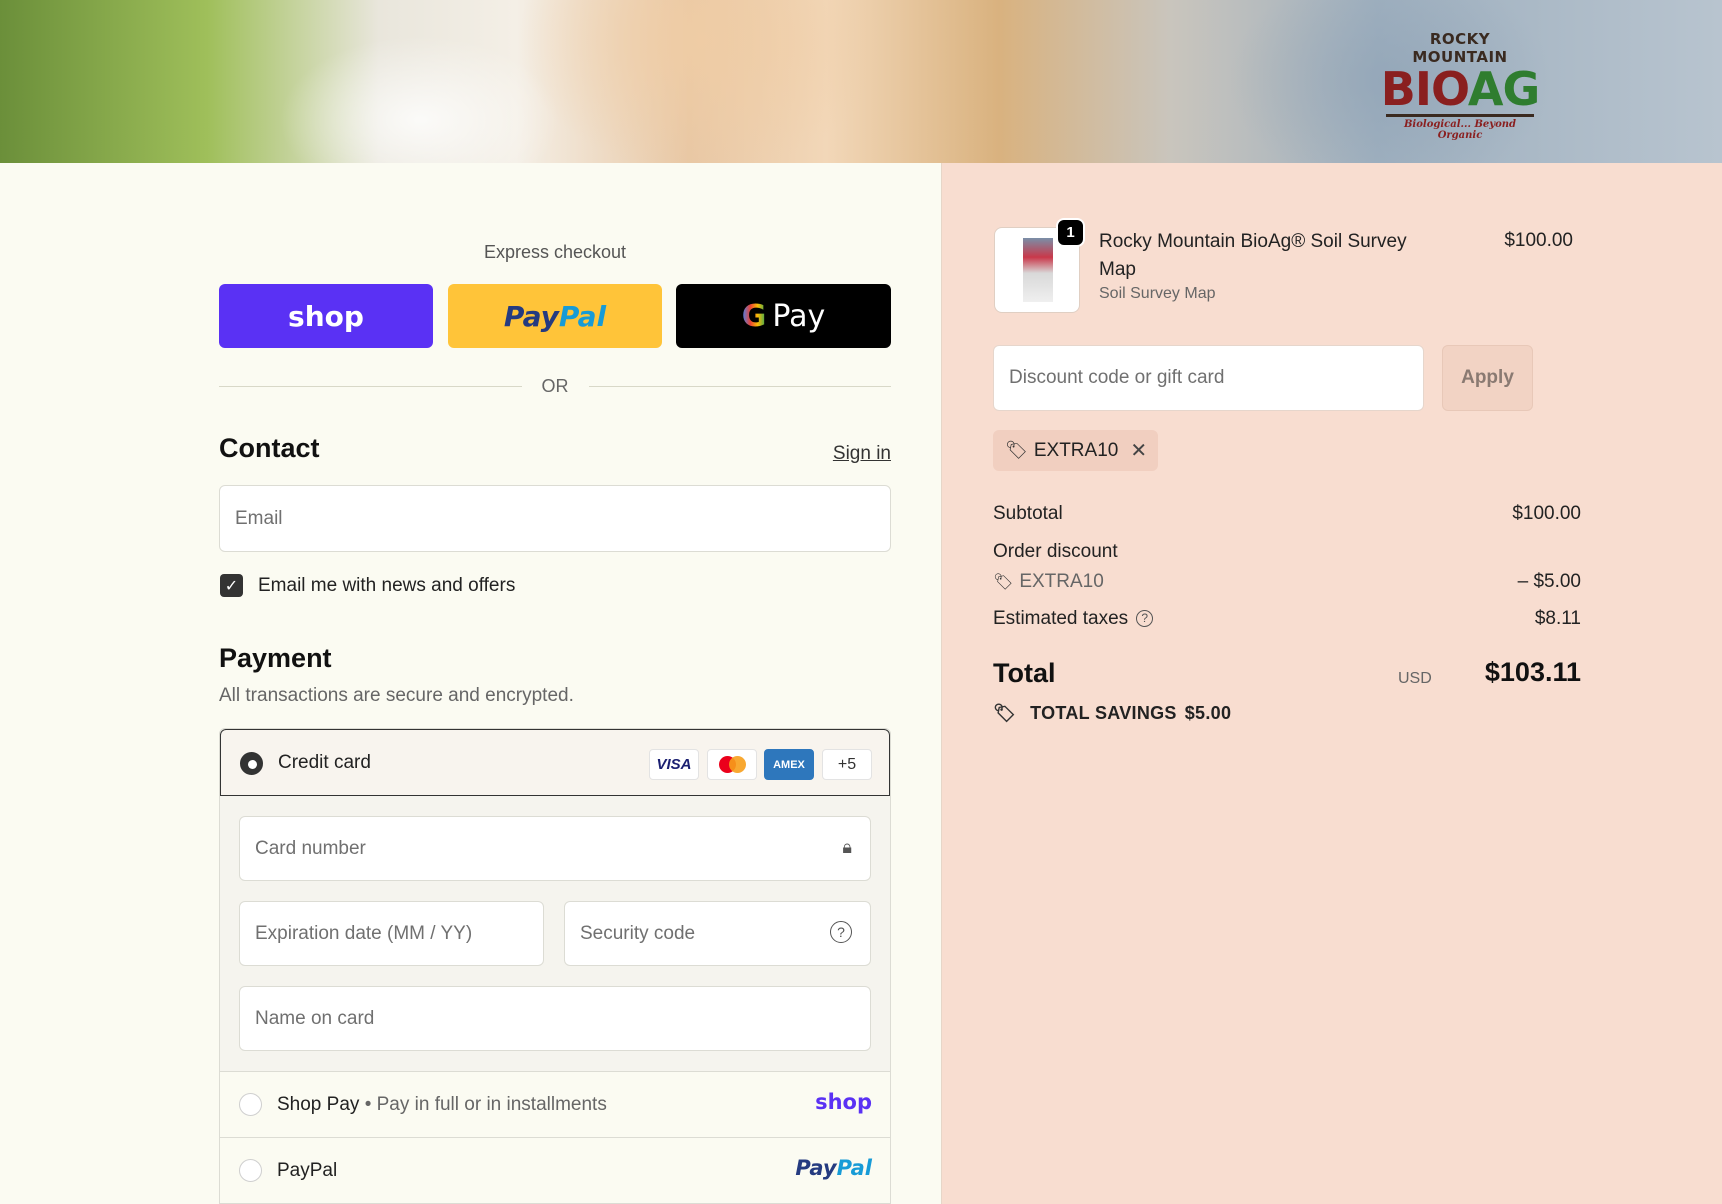  I want to click on product-variant: Soil Survey Map, so click(1157, 293).